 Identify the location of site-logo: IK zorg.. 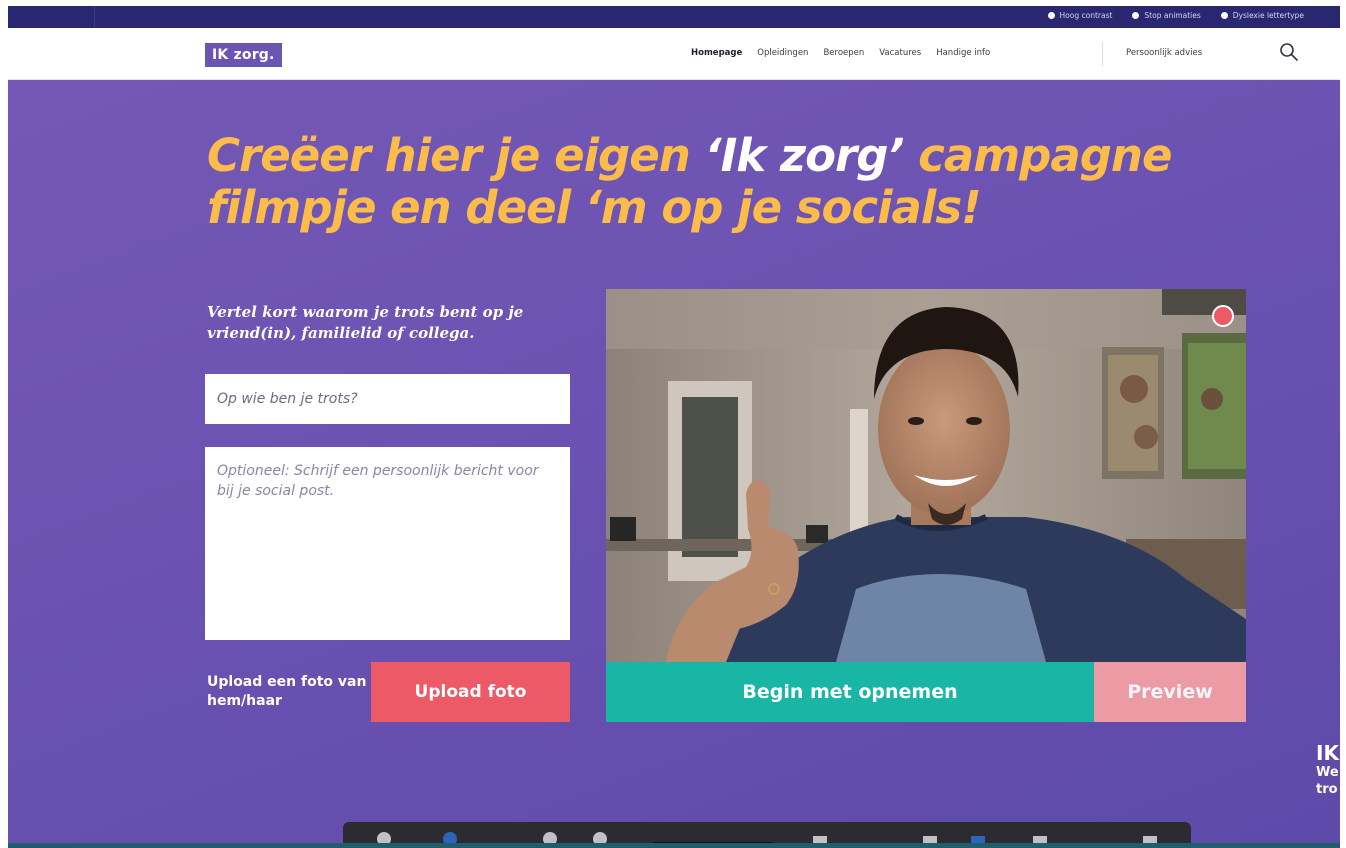
(243, 55).